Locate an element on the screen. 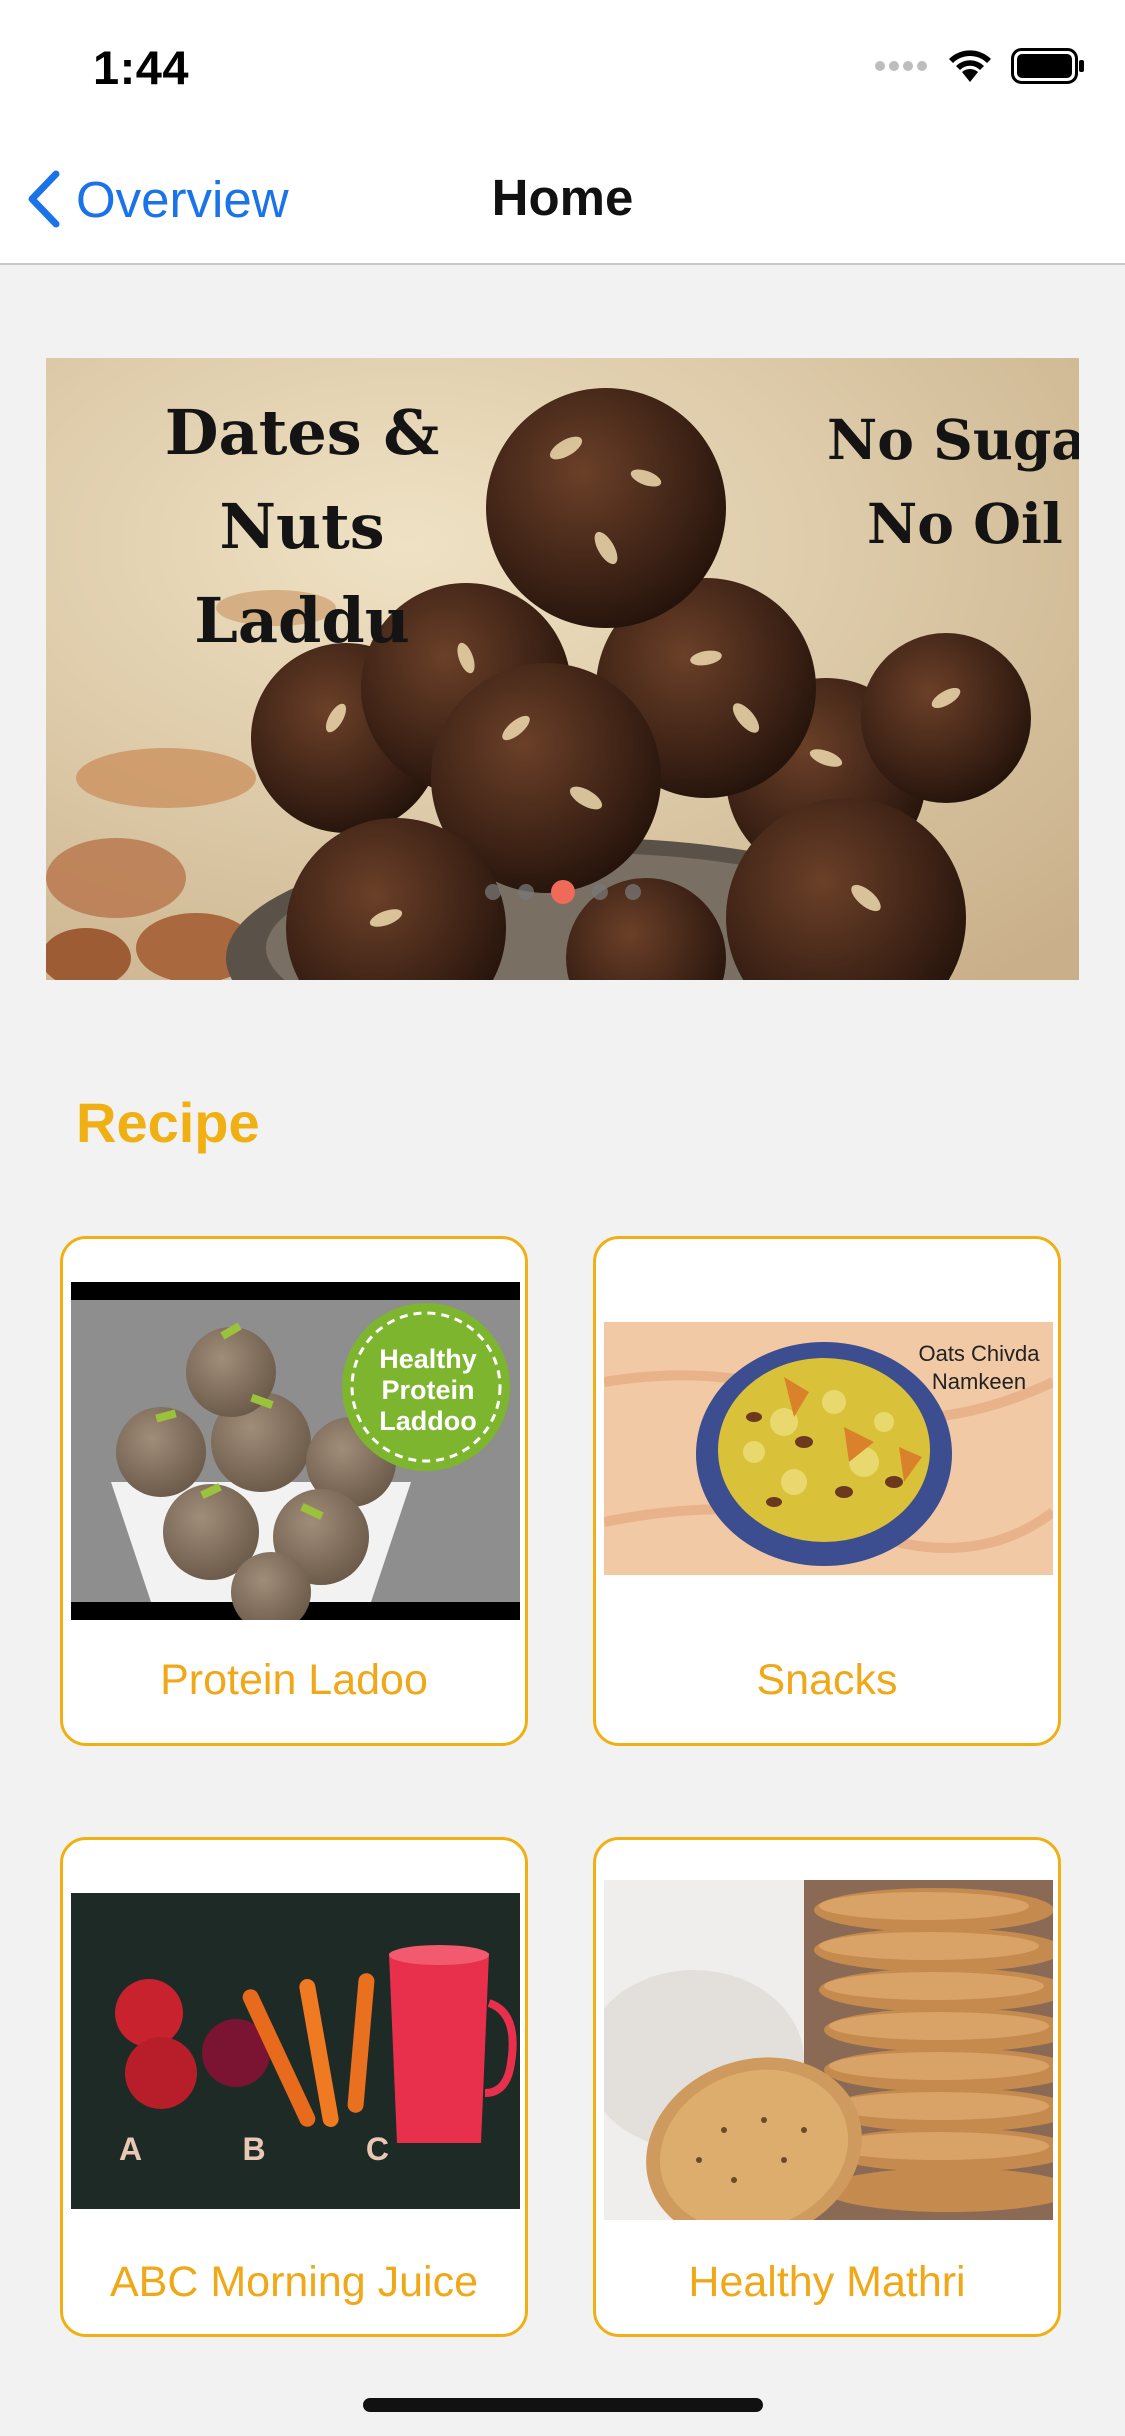 This screenshot has height=2436, width=1125. banner-tagline-line1: No Suga is located at coordinates (953, 439).